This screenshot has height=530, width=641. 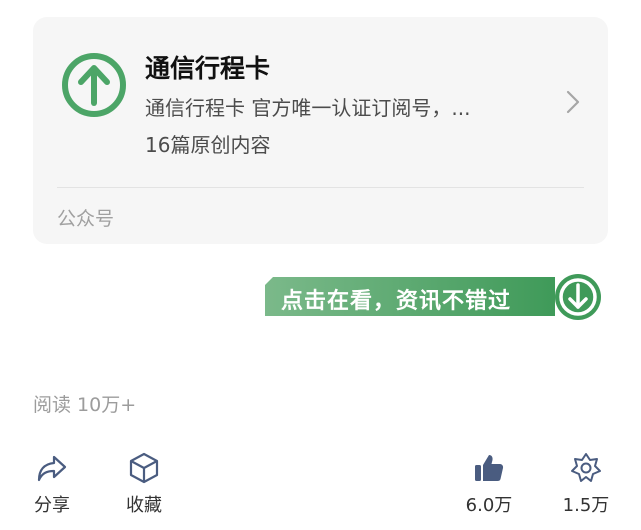 What do you see at coordinates (489, 468) in the screenshot?
I see `thumbs-up-icon` at bounding box center [489, 468].